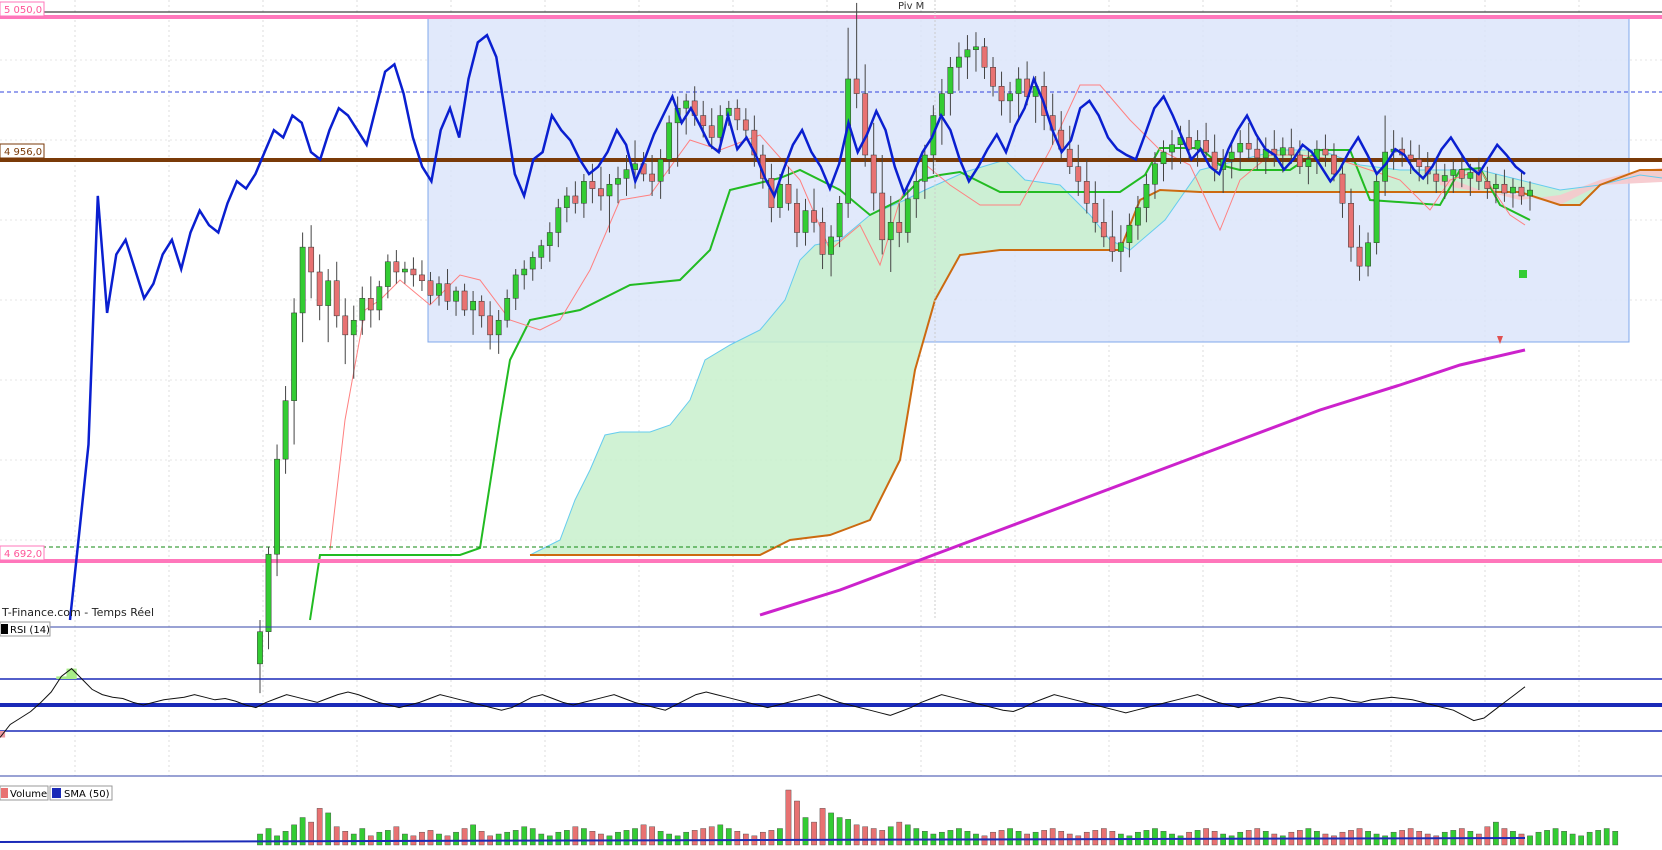 This screenshot has width=1662, height=850. I want to click on rsi-legend-swatch, so click(4, 629).